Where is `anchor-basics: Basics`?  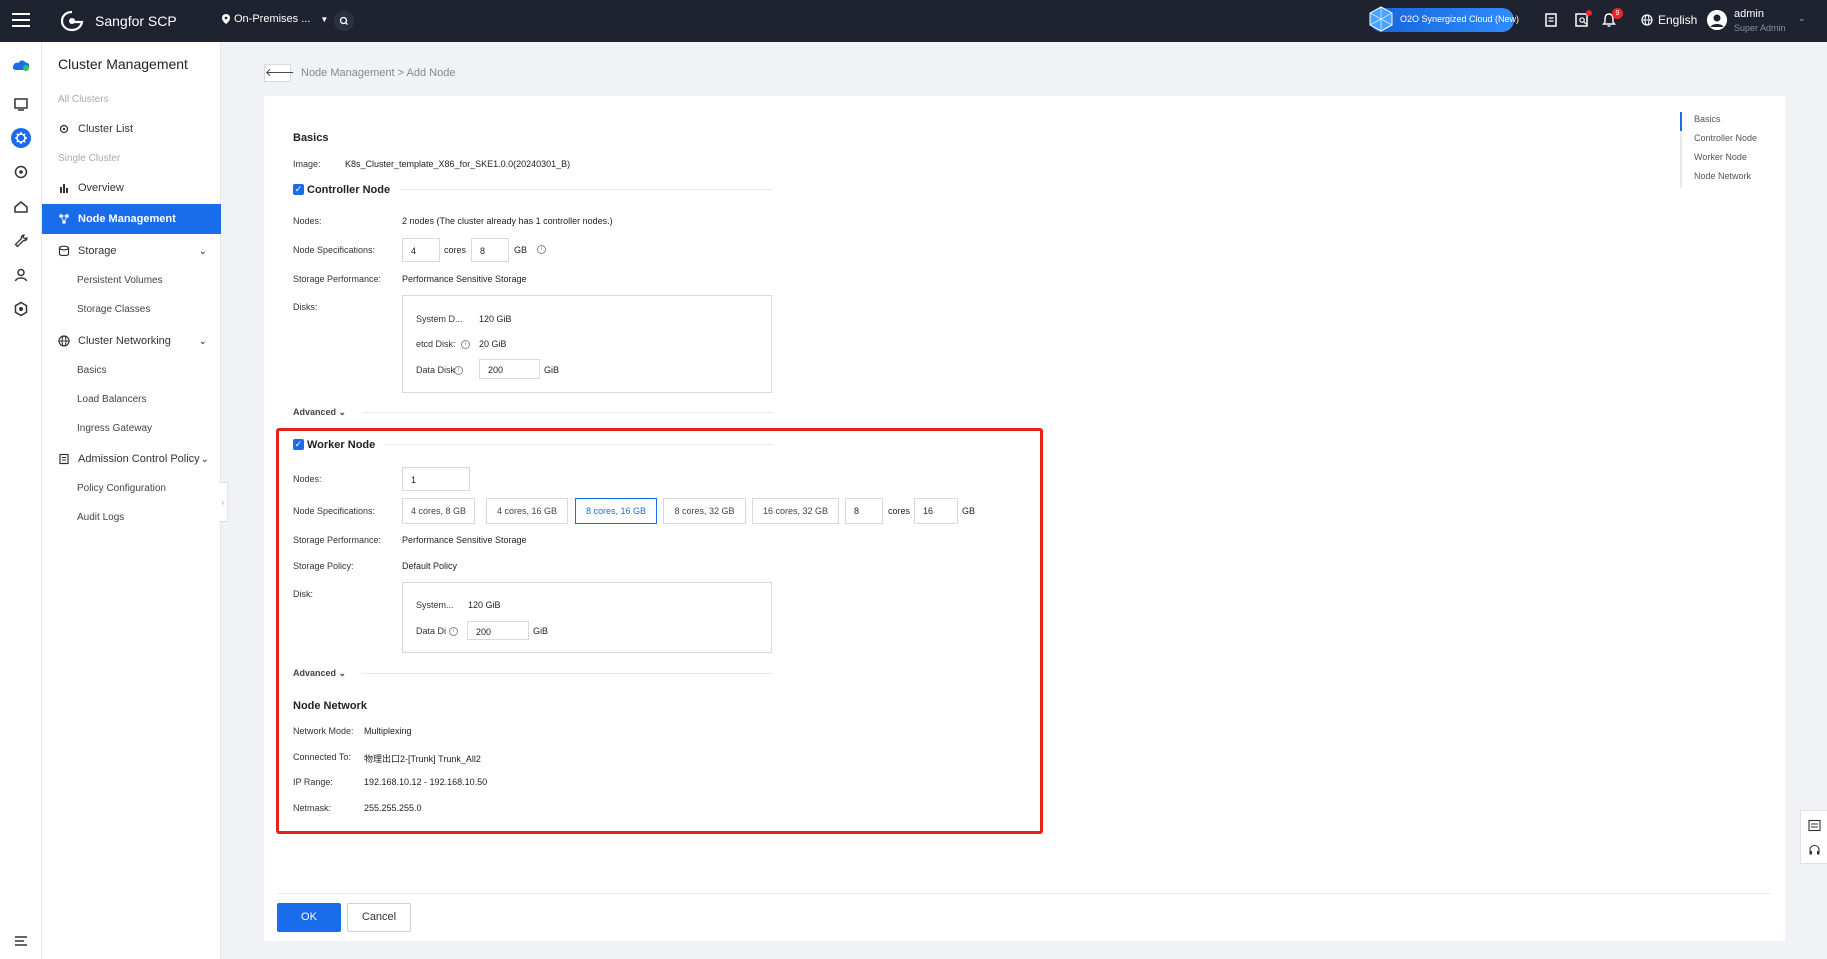 anchor-basics: Basics is located at coordinates (1718, 121).